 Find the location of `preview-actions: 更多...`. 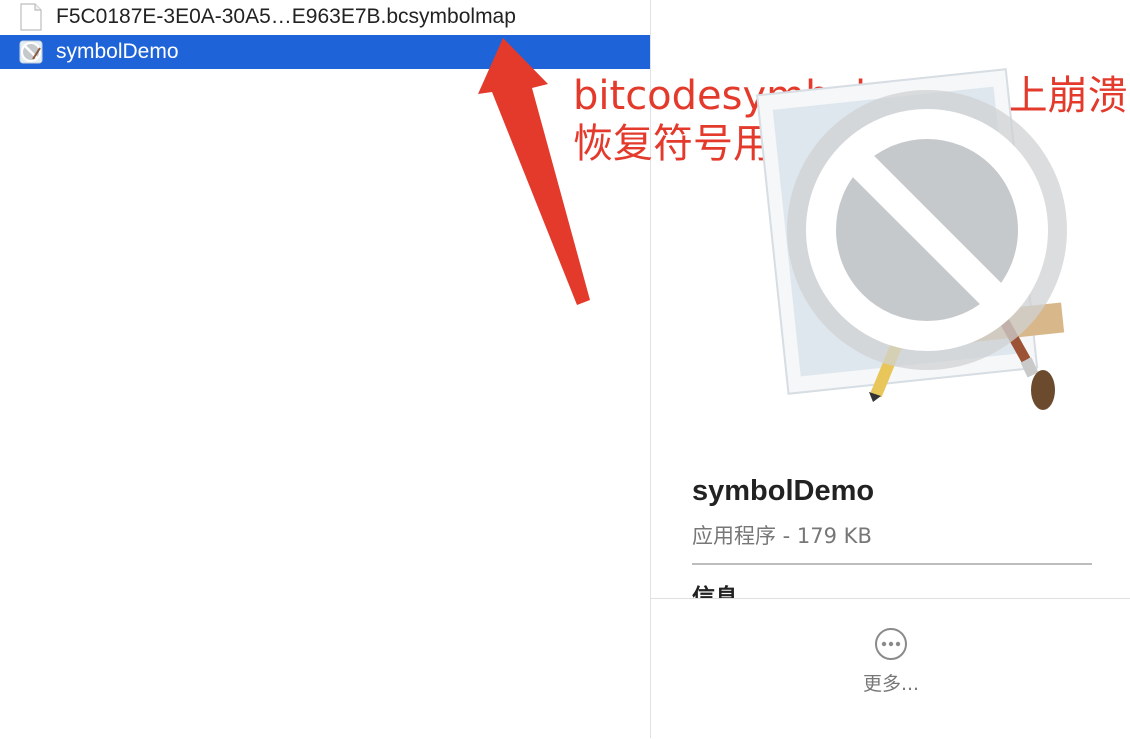

preview-actions: 更多... is located at coordinates (890, 668).